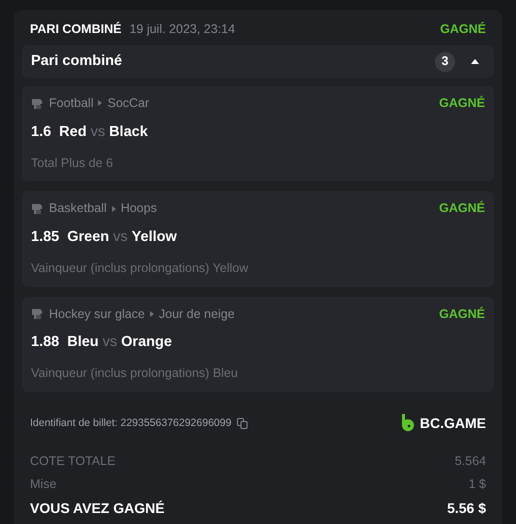  Describe the element at coordinates (45, 342) in the screenshot. I see `odds-value: 1.88` at that location.